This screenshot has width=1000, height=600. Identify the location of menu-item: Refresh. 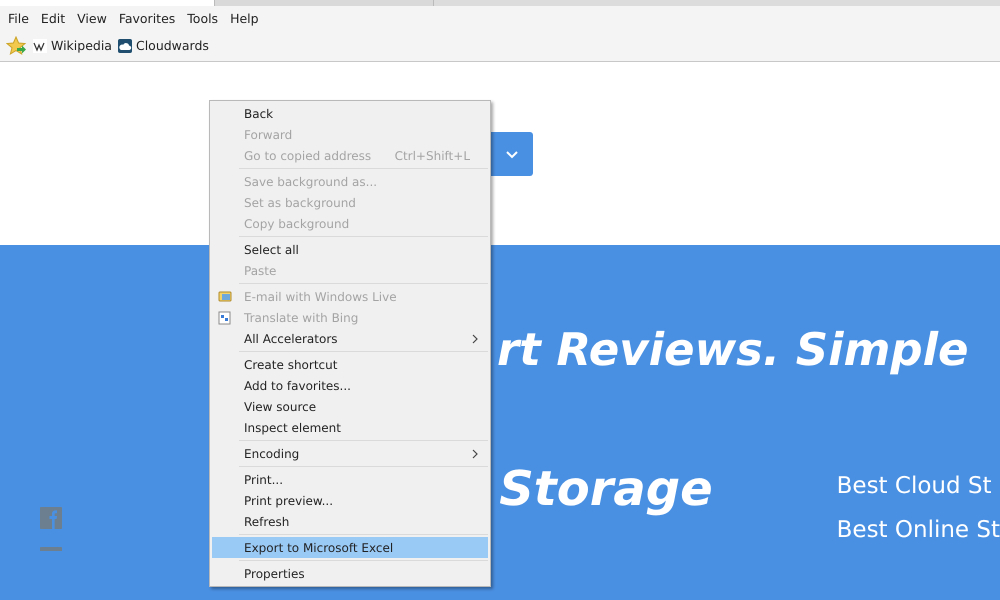
(350, 521).